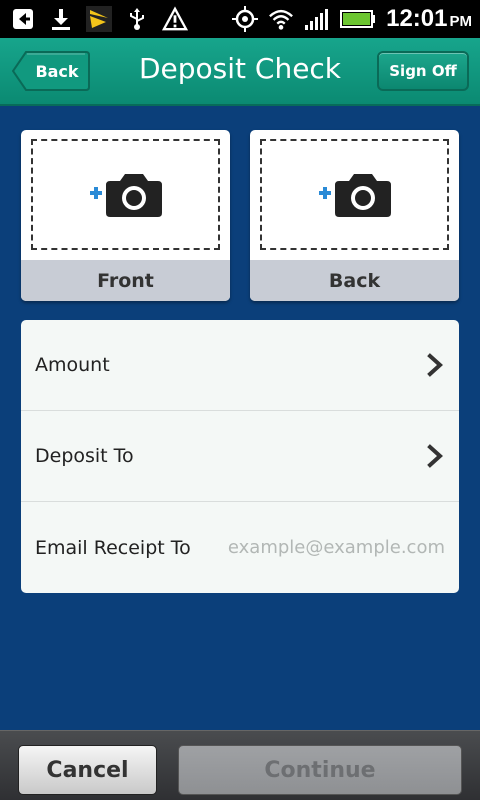 The image size is (480, 800). Describe the element at coordinates (23, 19) in the screenshot. I see `back-arrow-icon` at that location.